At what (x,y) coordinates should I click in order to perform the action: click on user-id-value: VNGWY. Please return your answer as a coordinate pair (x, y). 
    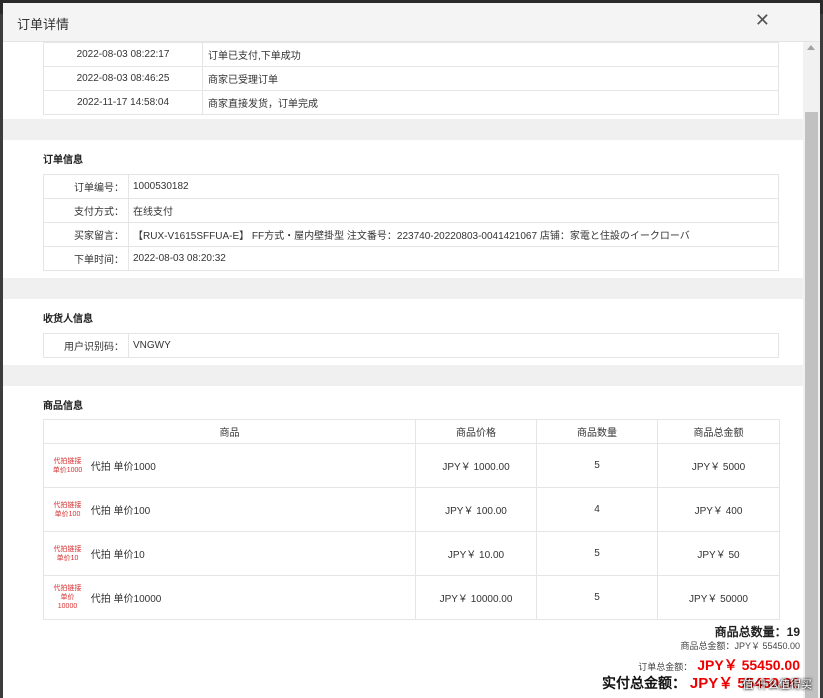
    Looking at the image, I should click on (453, 345).